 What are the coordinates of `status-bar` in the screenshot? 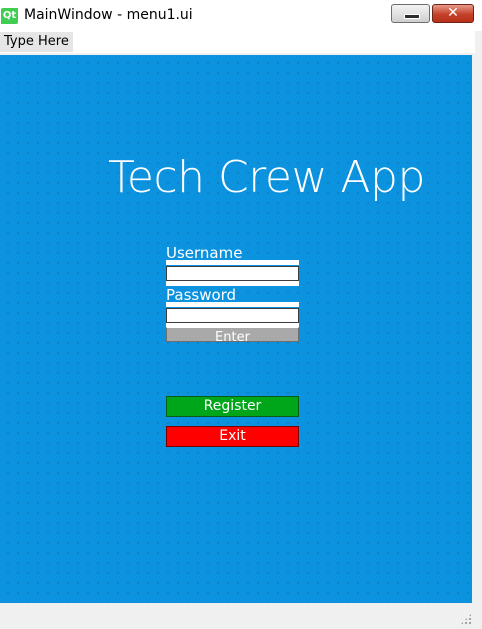 It's located at (241, 616).